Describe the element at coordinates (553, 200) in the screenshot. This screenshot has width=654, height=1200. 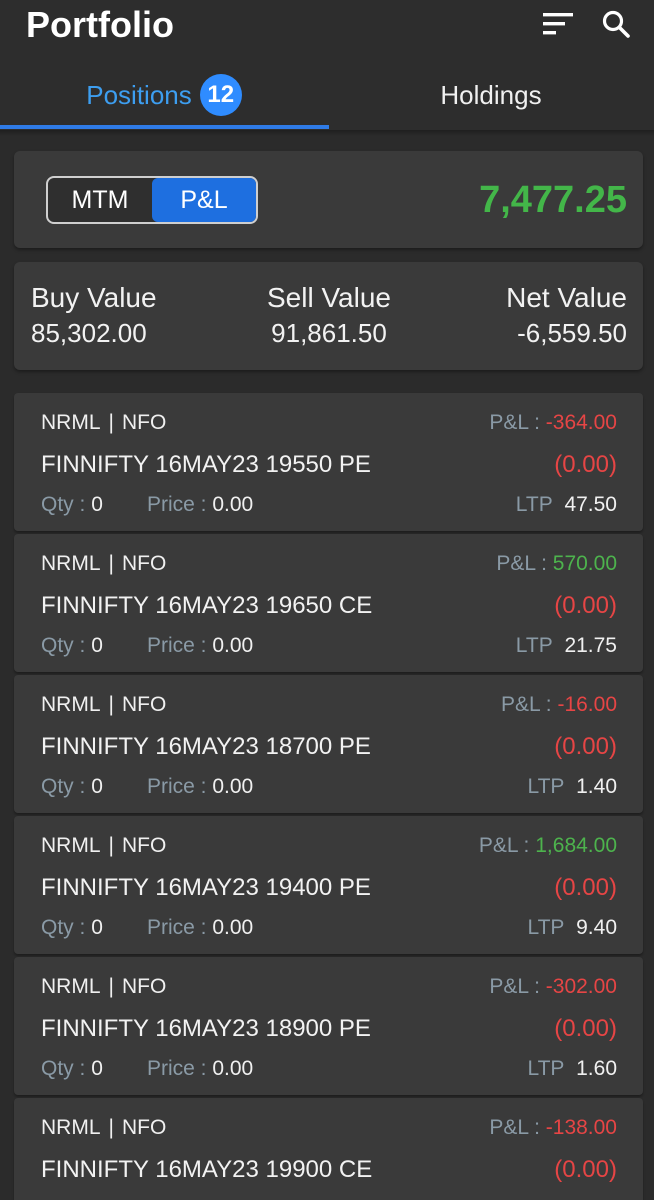
I see `total-pnl-value: 7,477.25` at that location.